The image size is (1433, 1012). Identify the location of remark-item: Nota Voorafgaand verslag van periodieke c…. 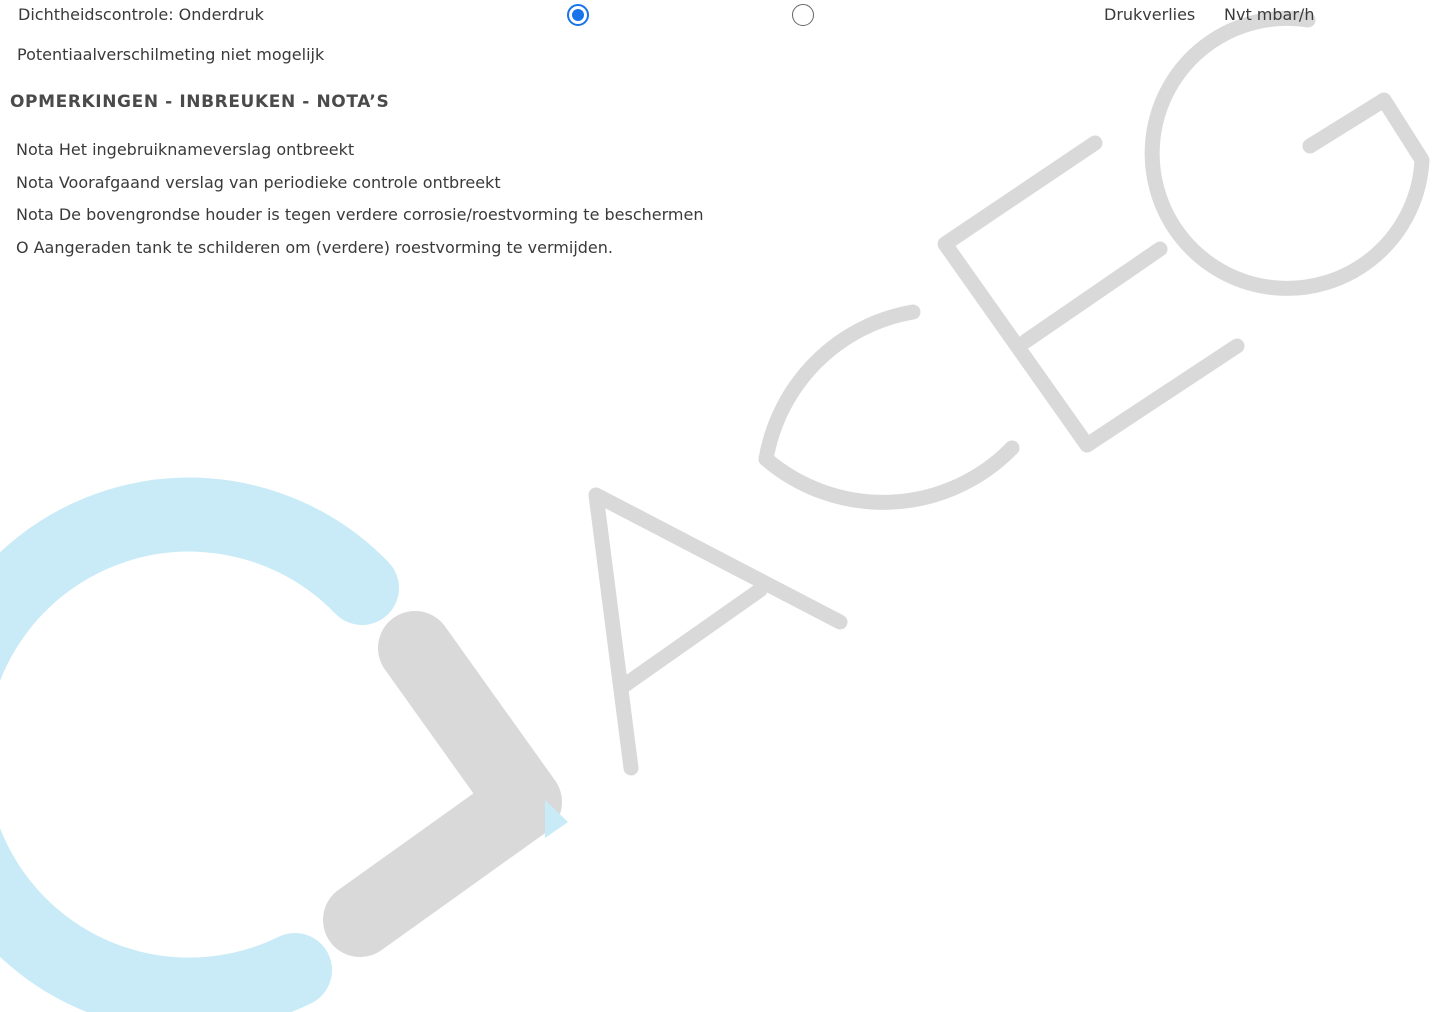
(359, 183).